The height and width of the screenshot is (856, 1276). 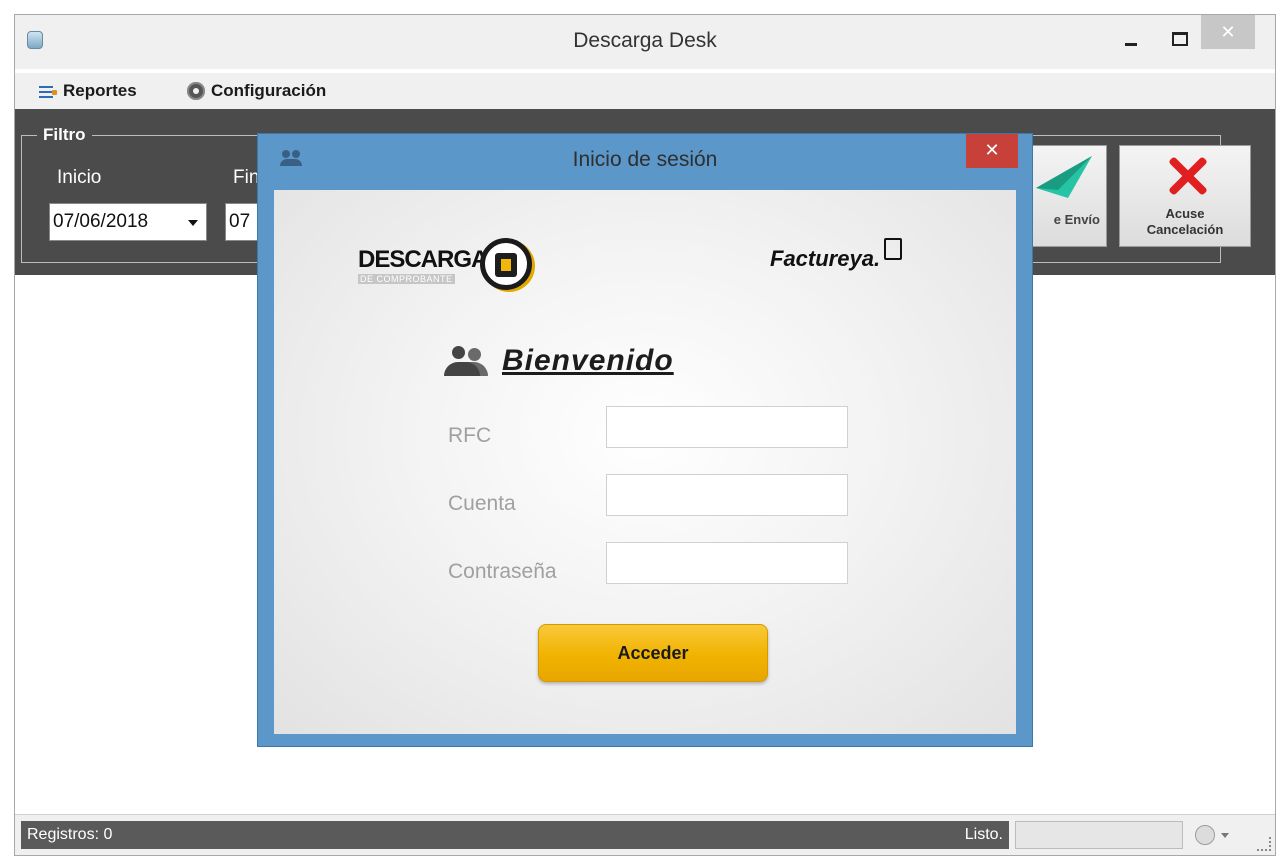 I want to click on chevron-down-icon, so click(x=193, y=223).